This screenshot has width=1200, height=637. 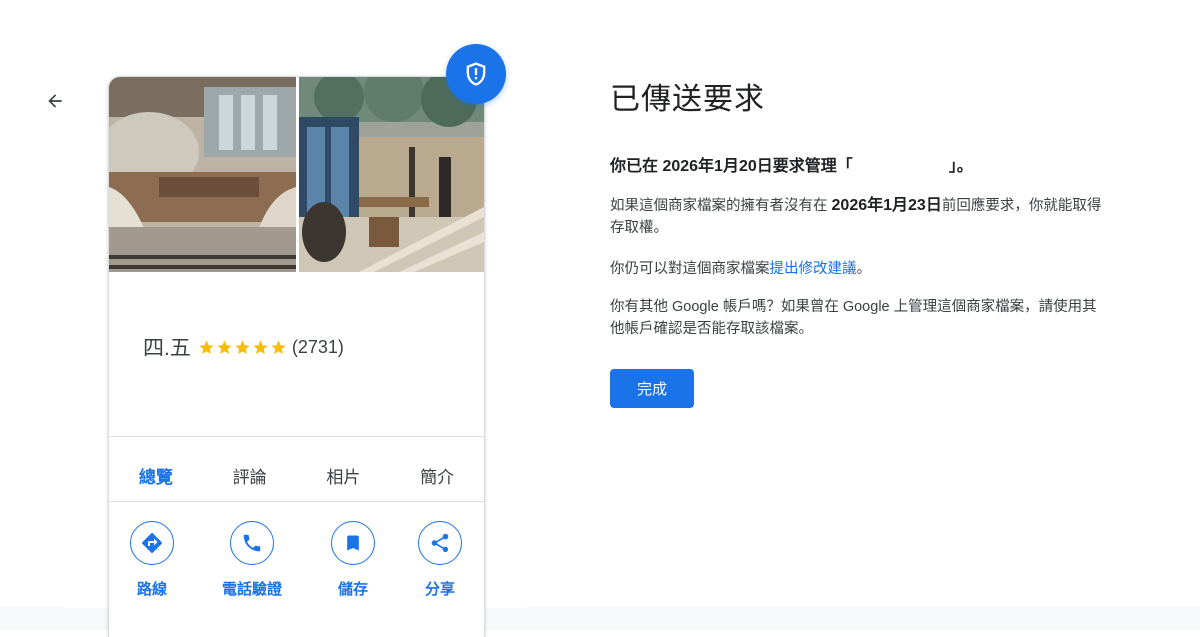 I want to click on star-rating, so click(x=243, y=347).